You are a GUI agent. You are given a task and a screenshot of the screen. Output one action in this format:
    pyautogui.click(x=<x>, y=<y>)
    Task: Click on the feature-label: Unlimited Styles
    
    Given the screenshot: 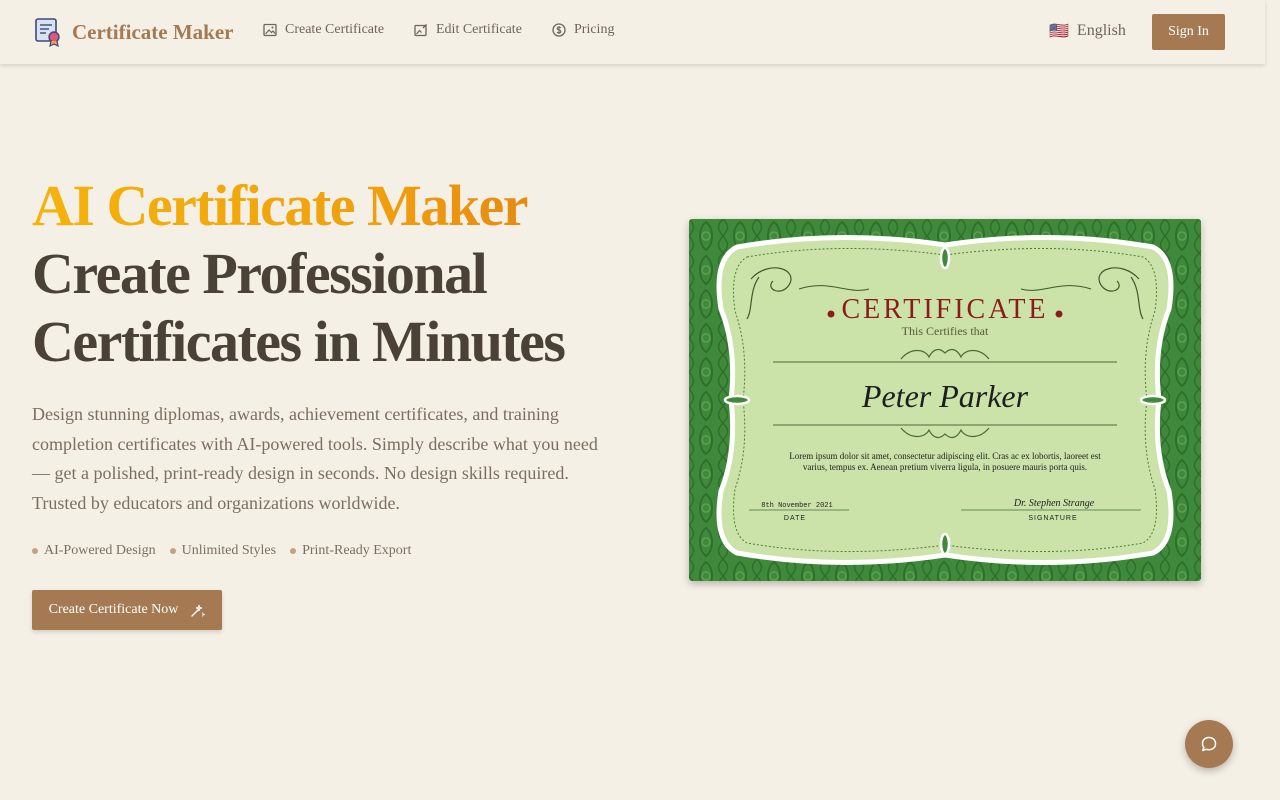 What is the action you would take?
    pyautogui.click(x=229, y=550)
    